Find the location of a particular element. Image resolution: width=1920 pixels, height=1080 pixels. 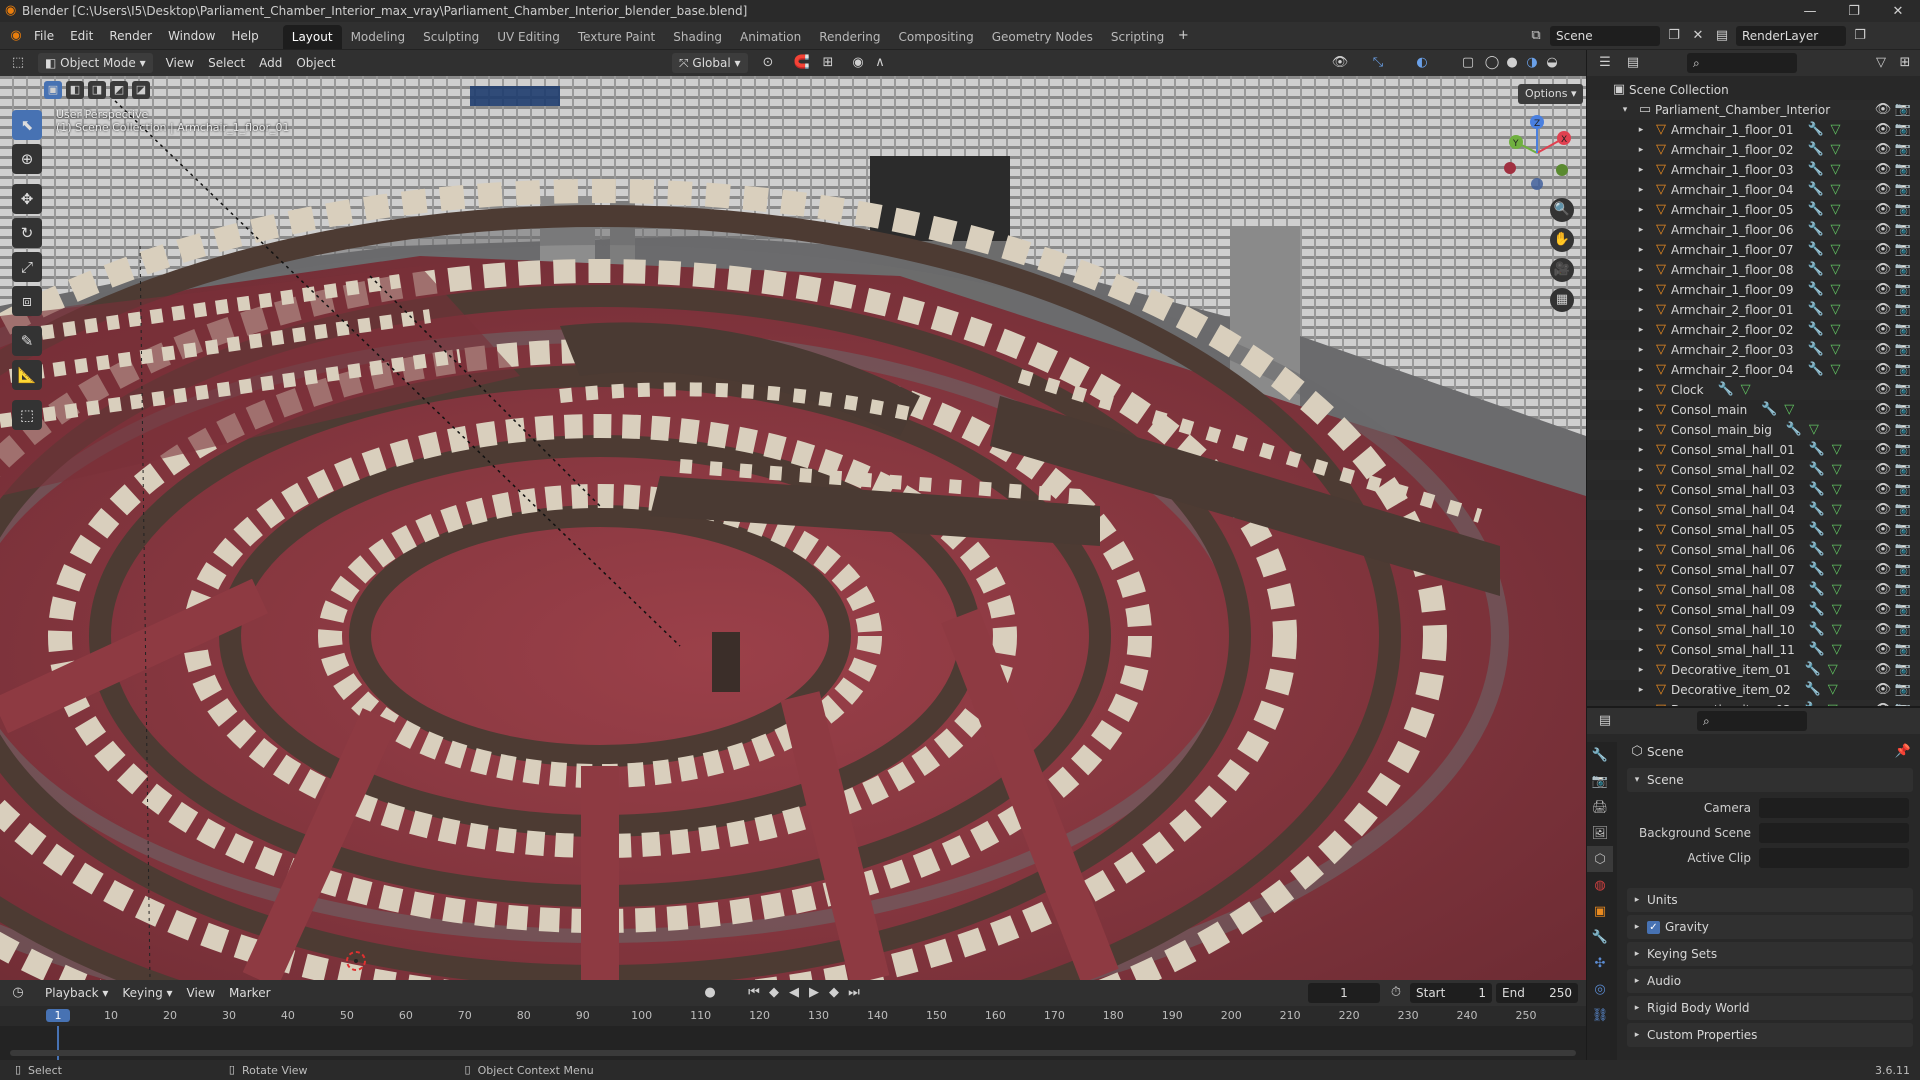

outliner-item: ▸ ▽ Consol_smal_hall_01 🔧 ▽ 👁 📷 is located at coordinates (1753, 450).